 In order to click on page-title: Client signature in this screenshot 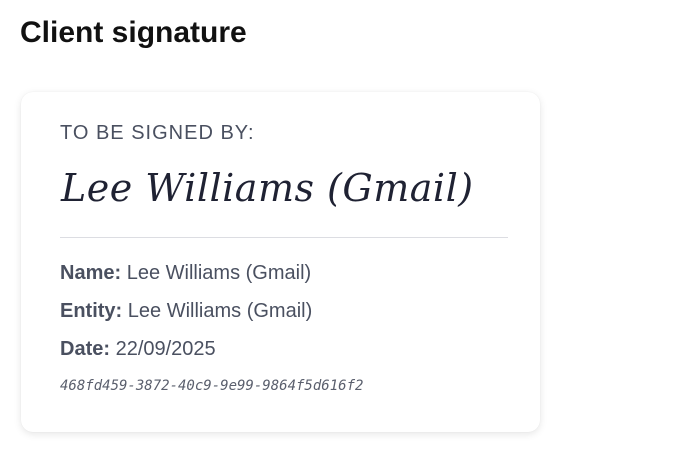, I will do `click(133, 32)`.